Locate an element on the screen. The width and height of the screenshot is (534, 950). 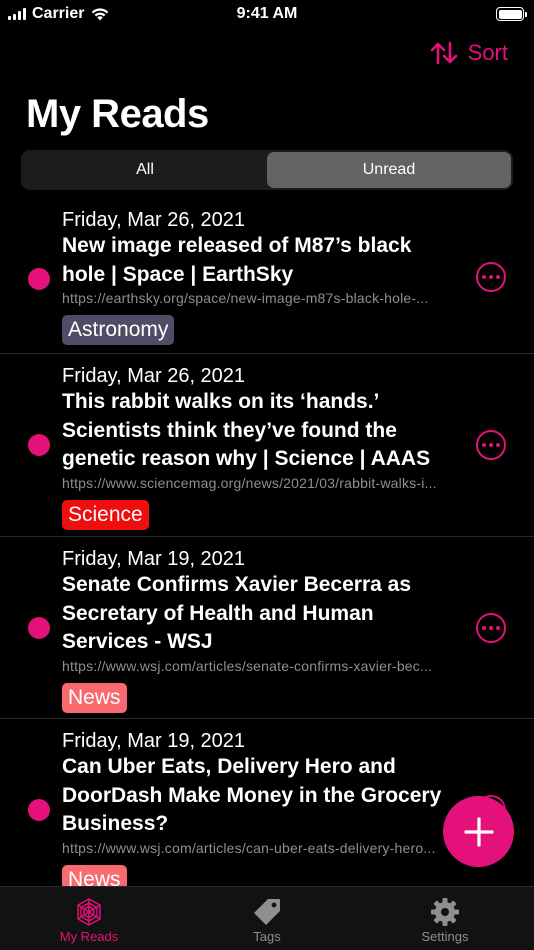
tab-my-reads: My Reads is located at coordinates (89, 918).